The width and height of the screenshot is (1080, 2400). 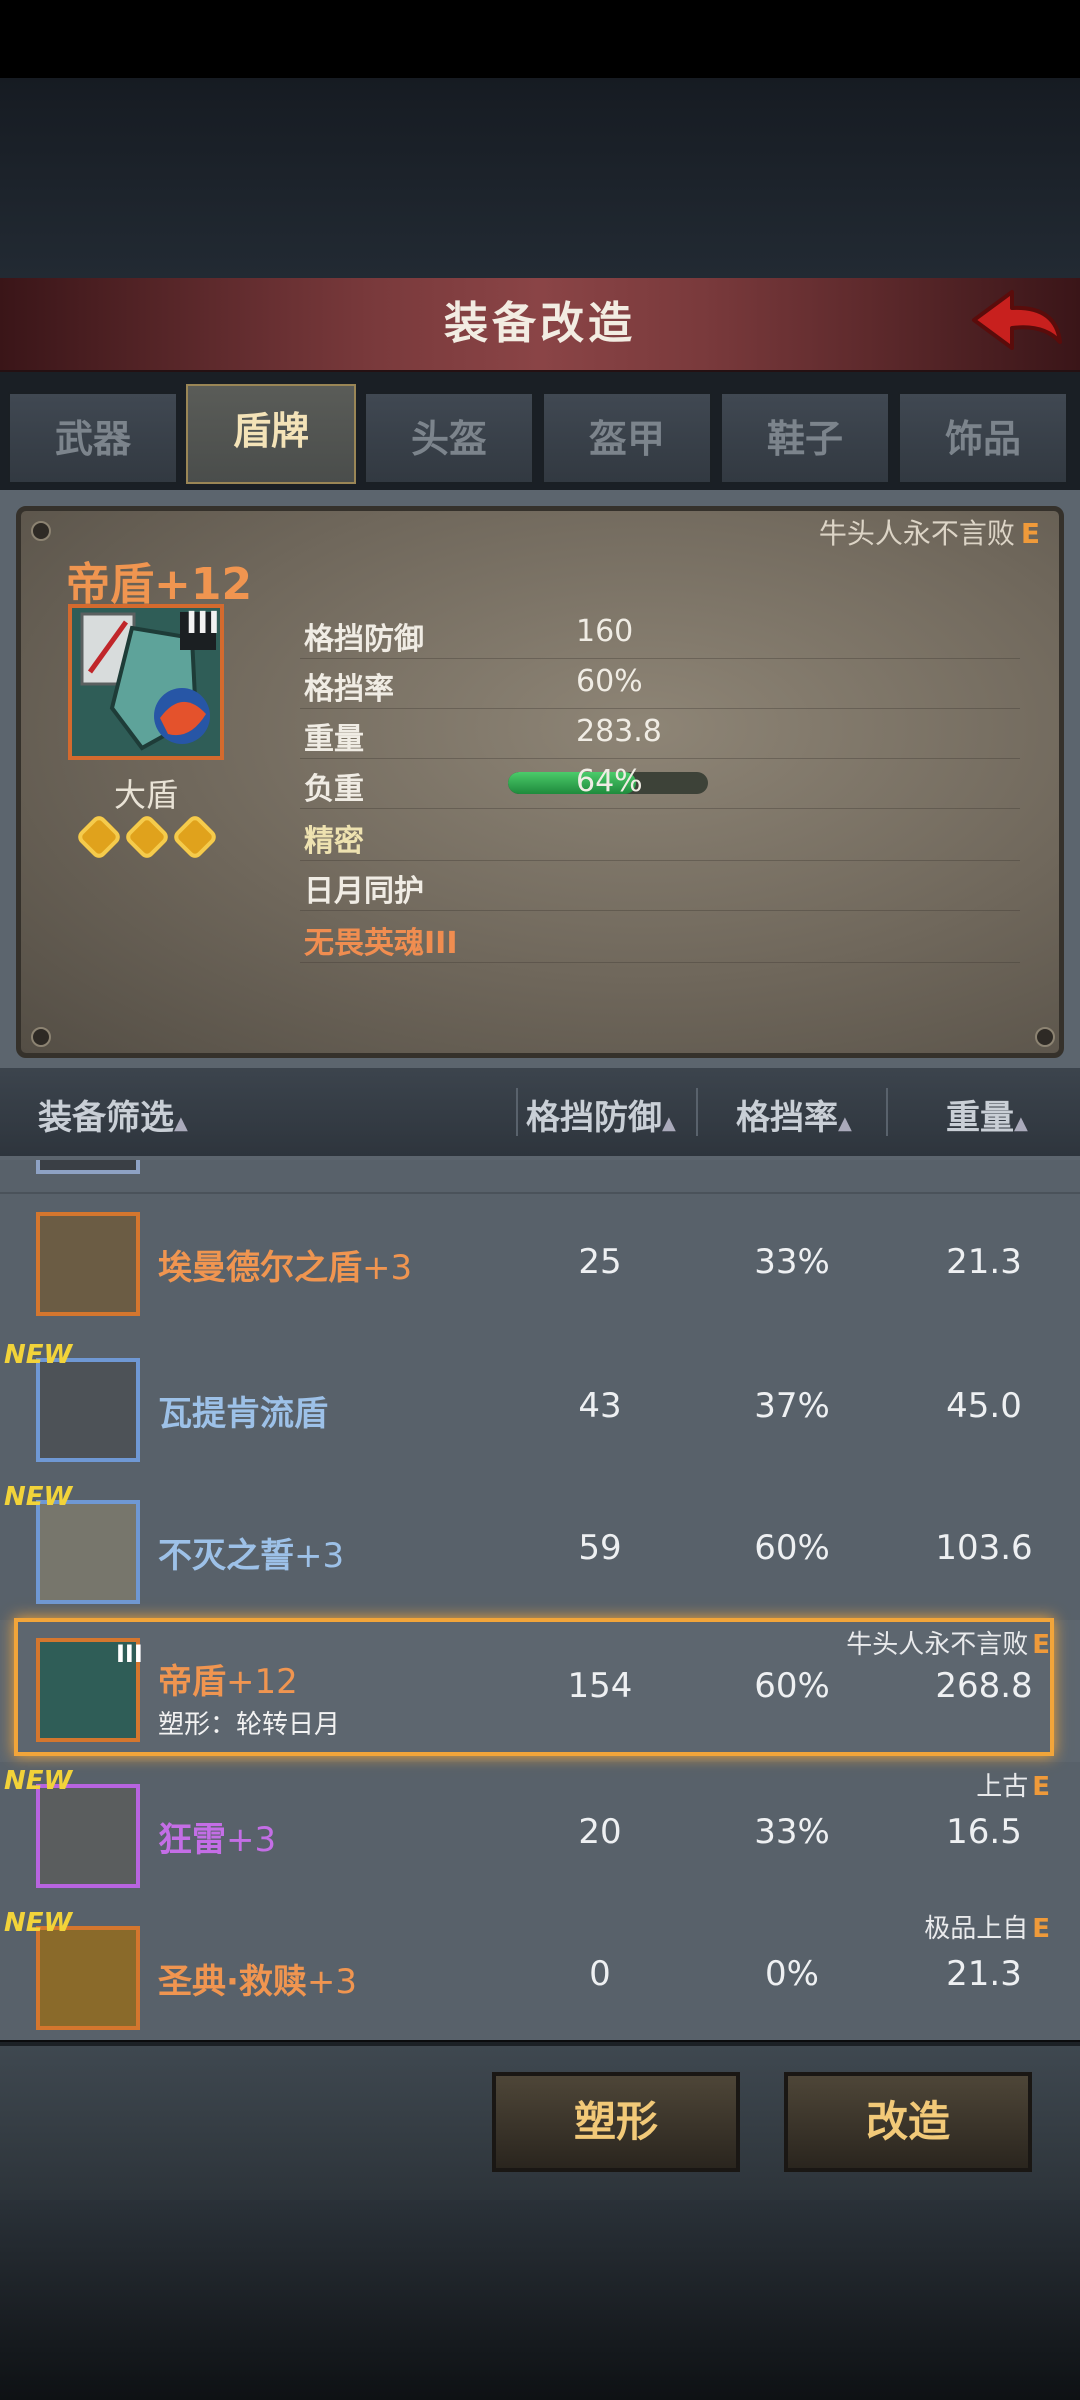 I want to click on tab-boots: 鞋子, so click(x=805, y=438).